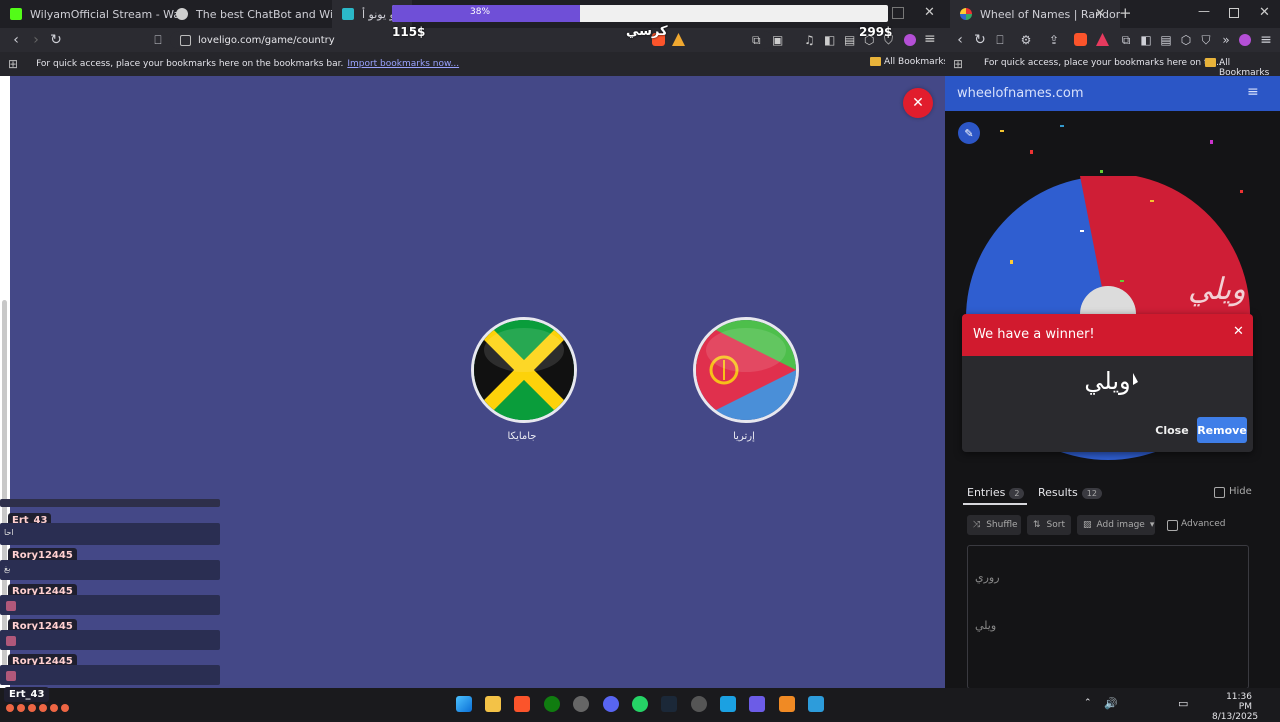 The width and height of the screenshot is (1280, 722). What do you see at coordinates (1172, 430) in the screenshot?
I see `close-button: Close` at bounding box center [1172, 430].